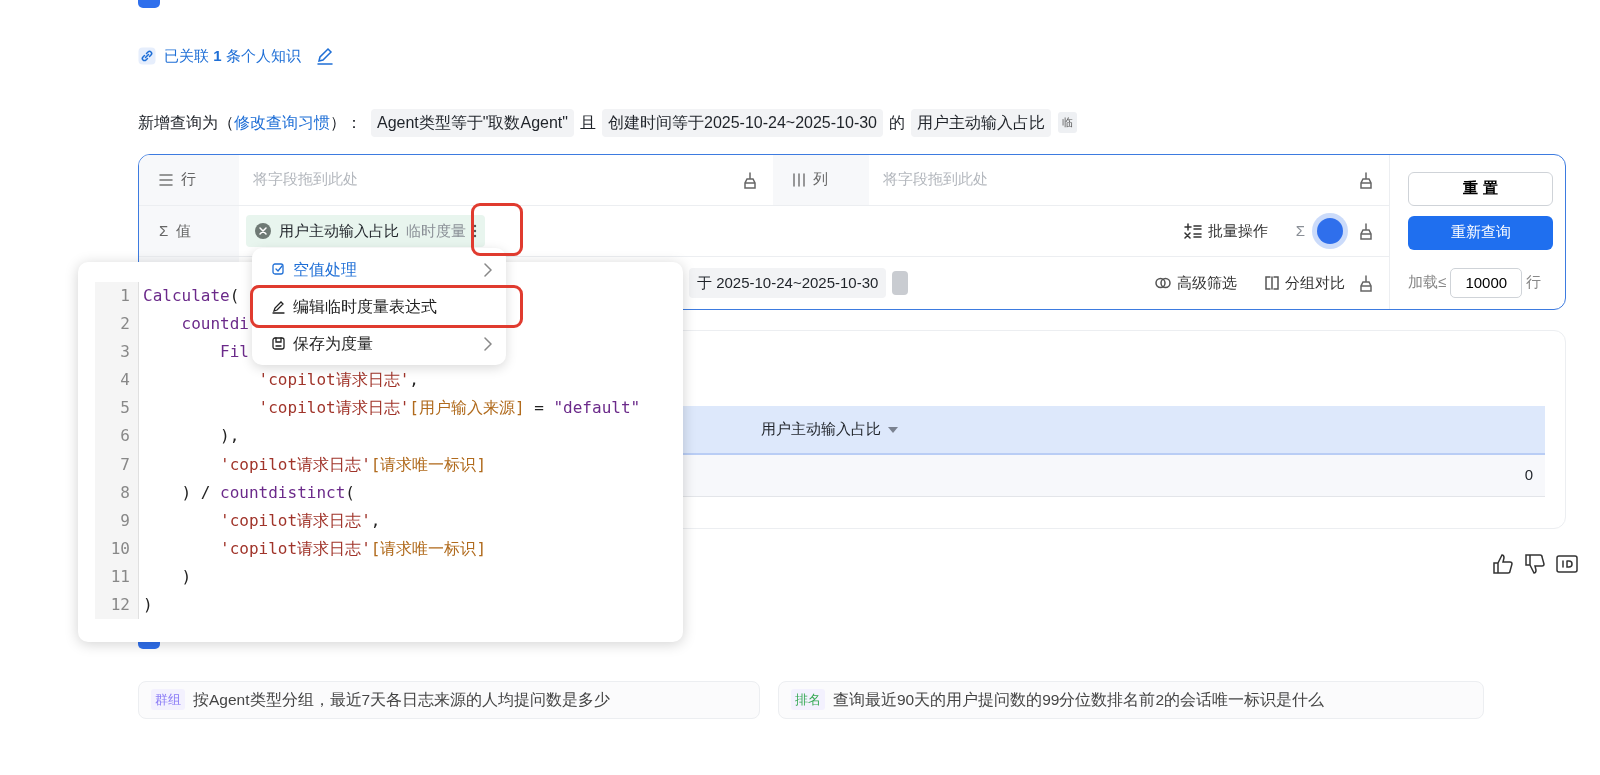 The width and height of the screenshot is (1600, 775). I want to click on zone-label: 行, so click(188, 179).